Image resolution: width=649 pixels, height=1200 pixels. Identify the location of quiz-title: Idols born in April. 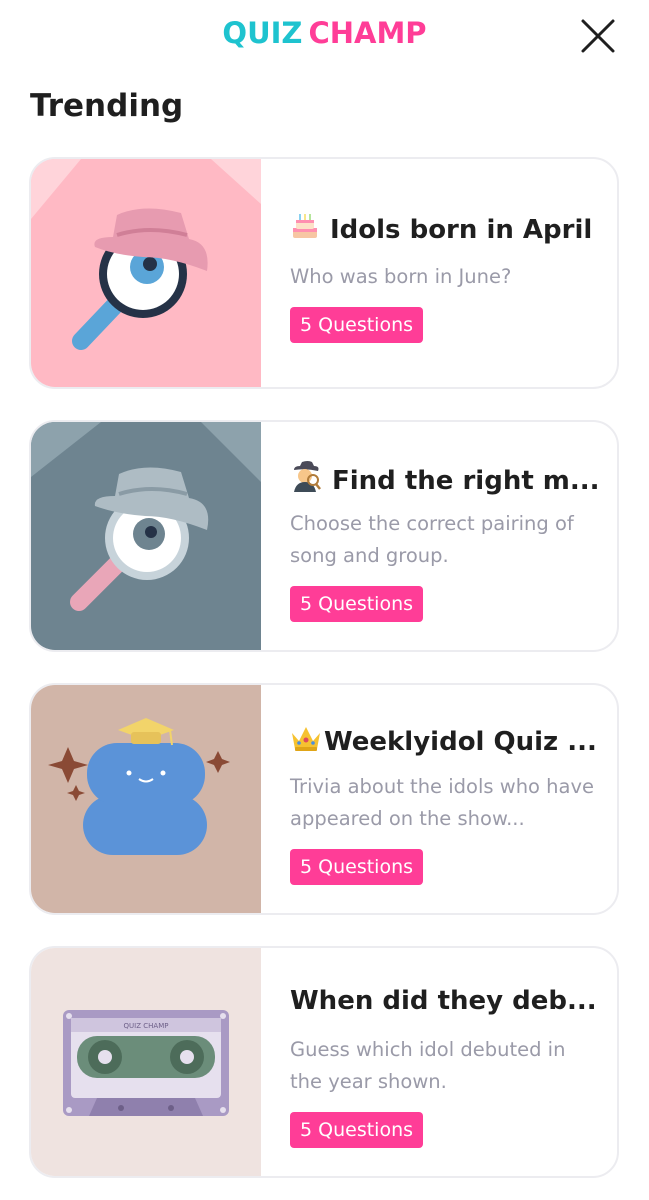
(444, 229).